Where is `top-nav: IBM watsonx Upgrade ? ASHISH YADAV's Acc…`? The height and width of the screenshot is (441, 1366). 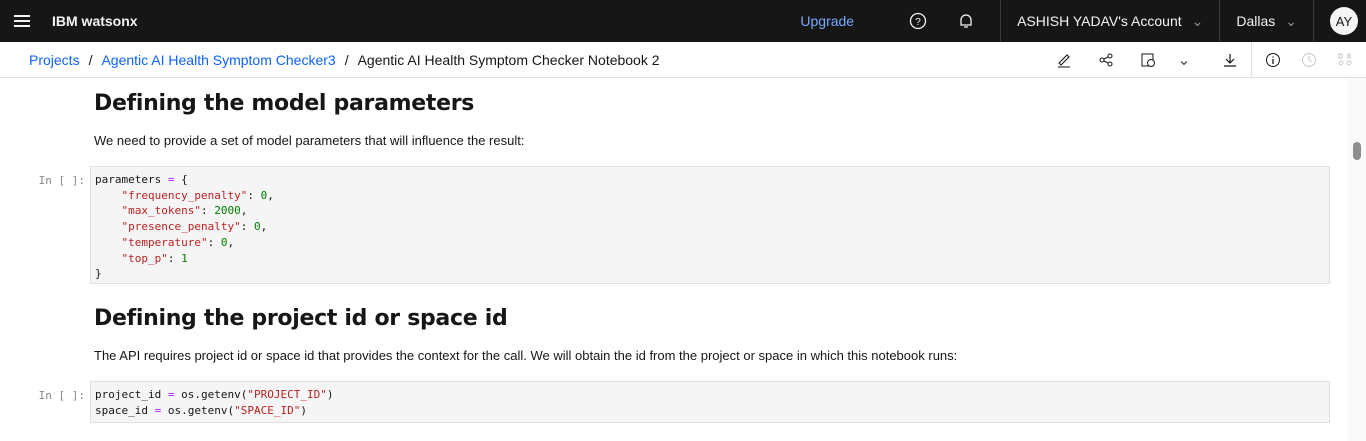
top-nav: IBM watsonx Upgrade ? ASHISH YADAV's Acc… is located at coordinates (683, 21).